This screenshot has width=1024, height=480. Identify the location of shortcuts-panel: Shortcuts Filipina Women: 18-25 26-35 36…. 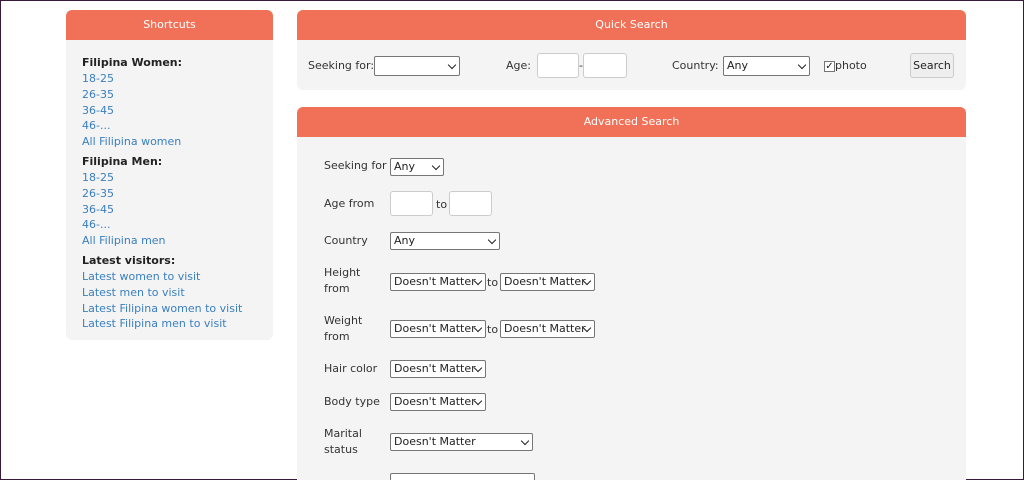
(169, 175).